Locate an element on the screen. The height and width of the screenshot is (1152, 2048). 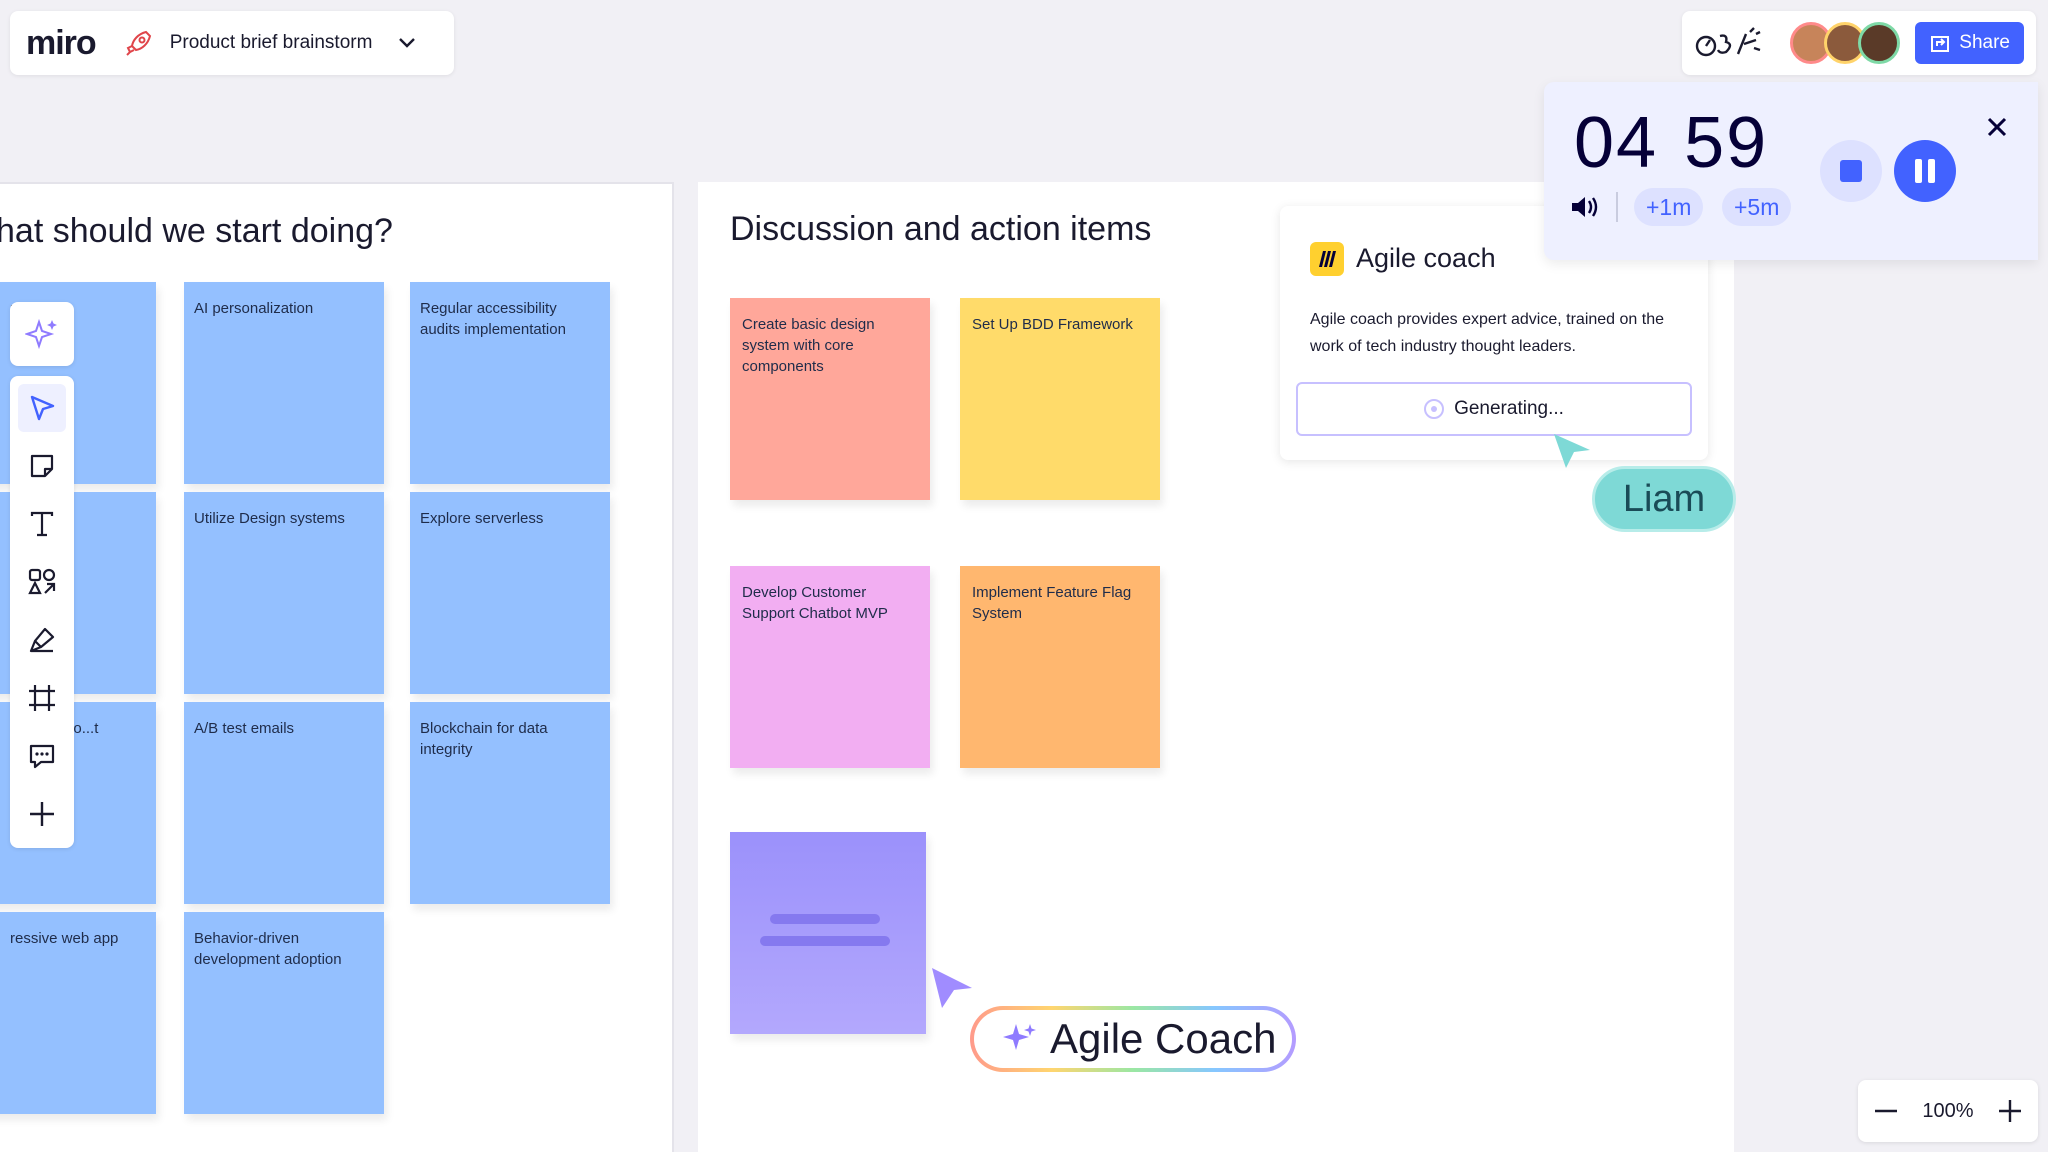
shapes-icon is located at coordinates (42, 581).